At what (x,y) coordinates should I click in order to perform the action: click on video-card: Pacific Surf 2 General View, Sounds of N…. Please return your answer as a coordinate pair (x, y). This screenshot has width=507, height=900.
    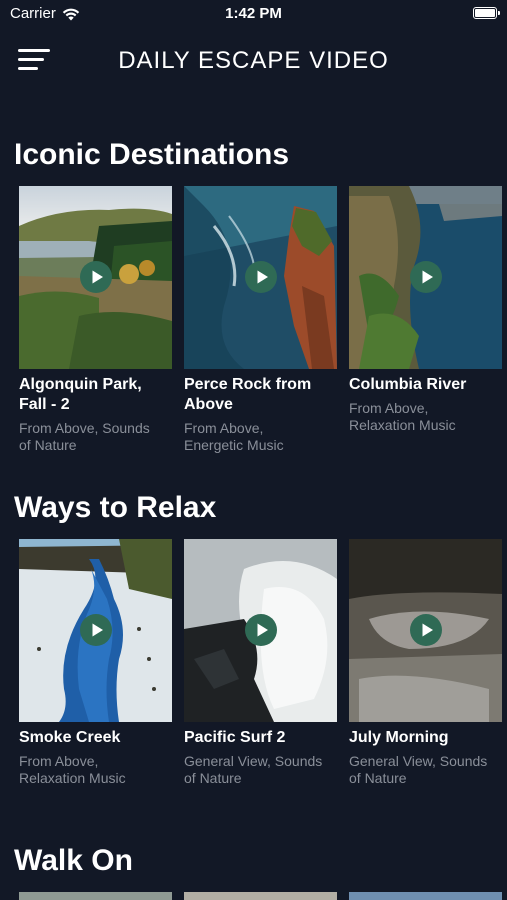
    Looking at the image, I should click on (260, 663).